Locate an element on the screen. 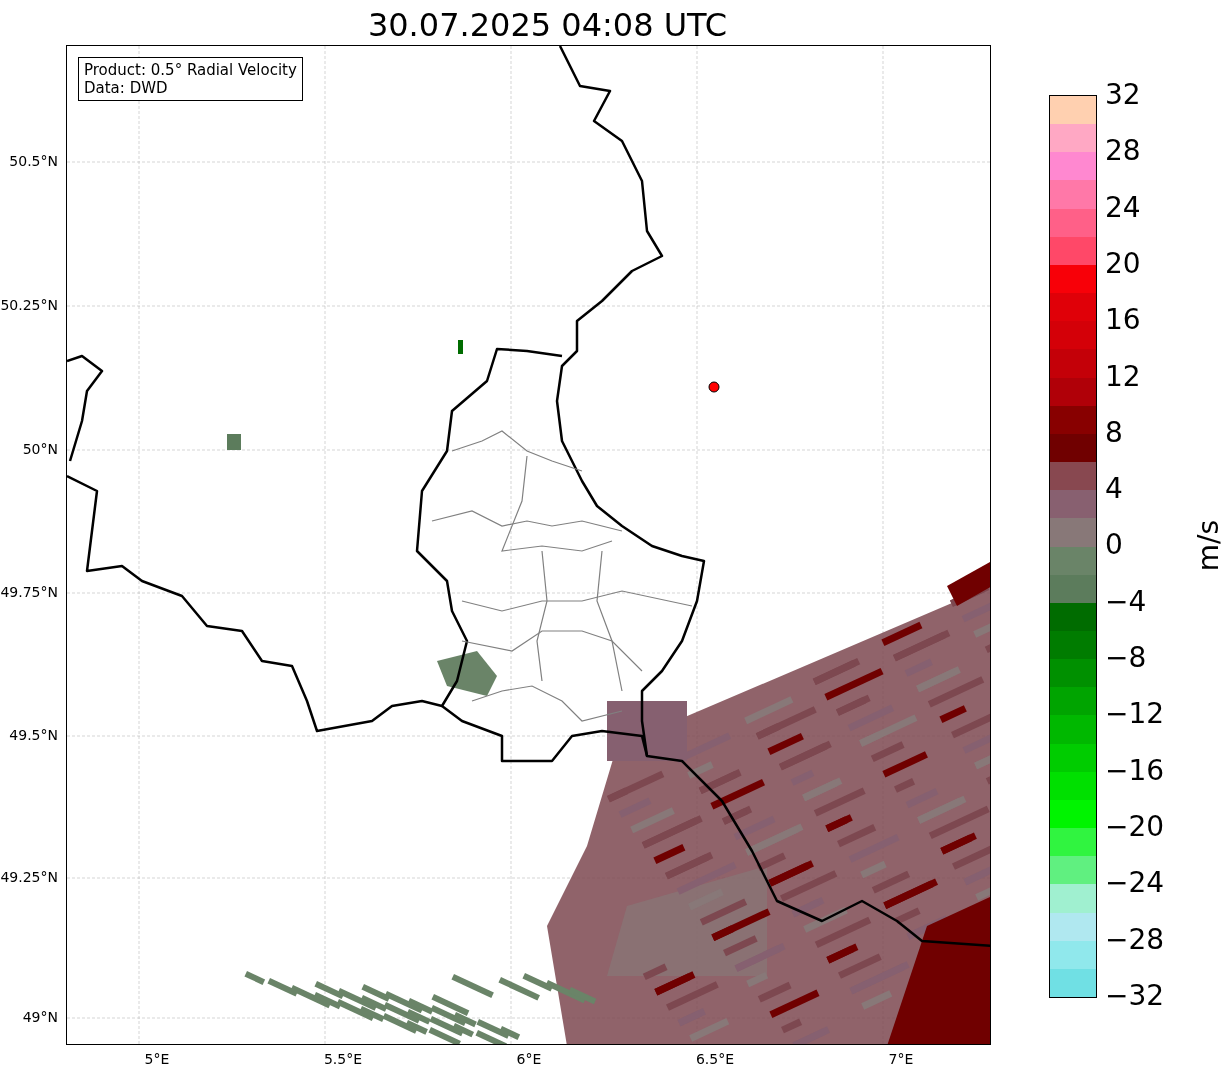  latitude-label: 50°N is located at coordinates (40, 449).